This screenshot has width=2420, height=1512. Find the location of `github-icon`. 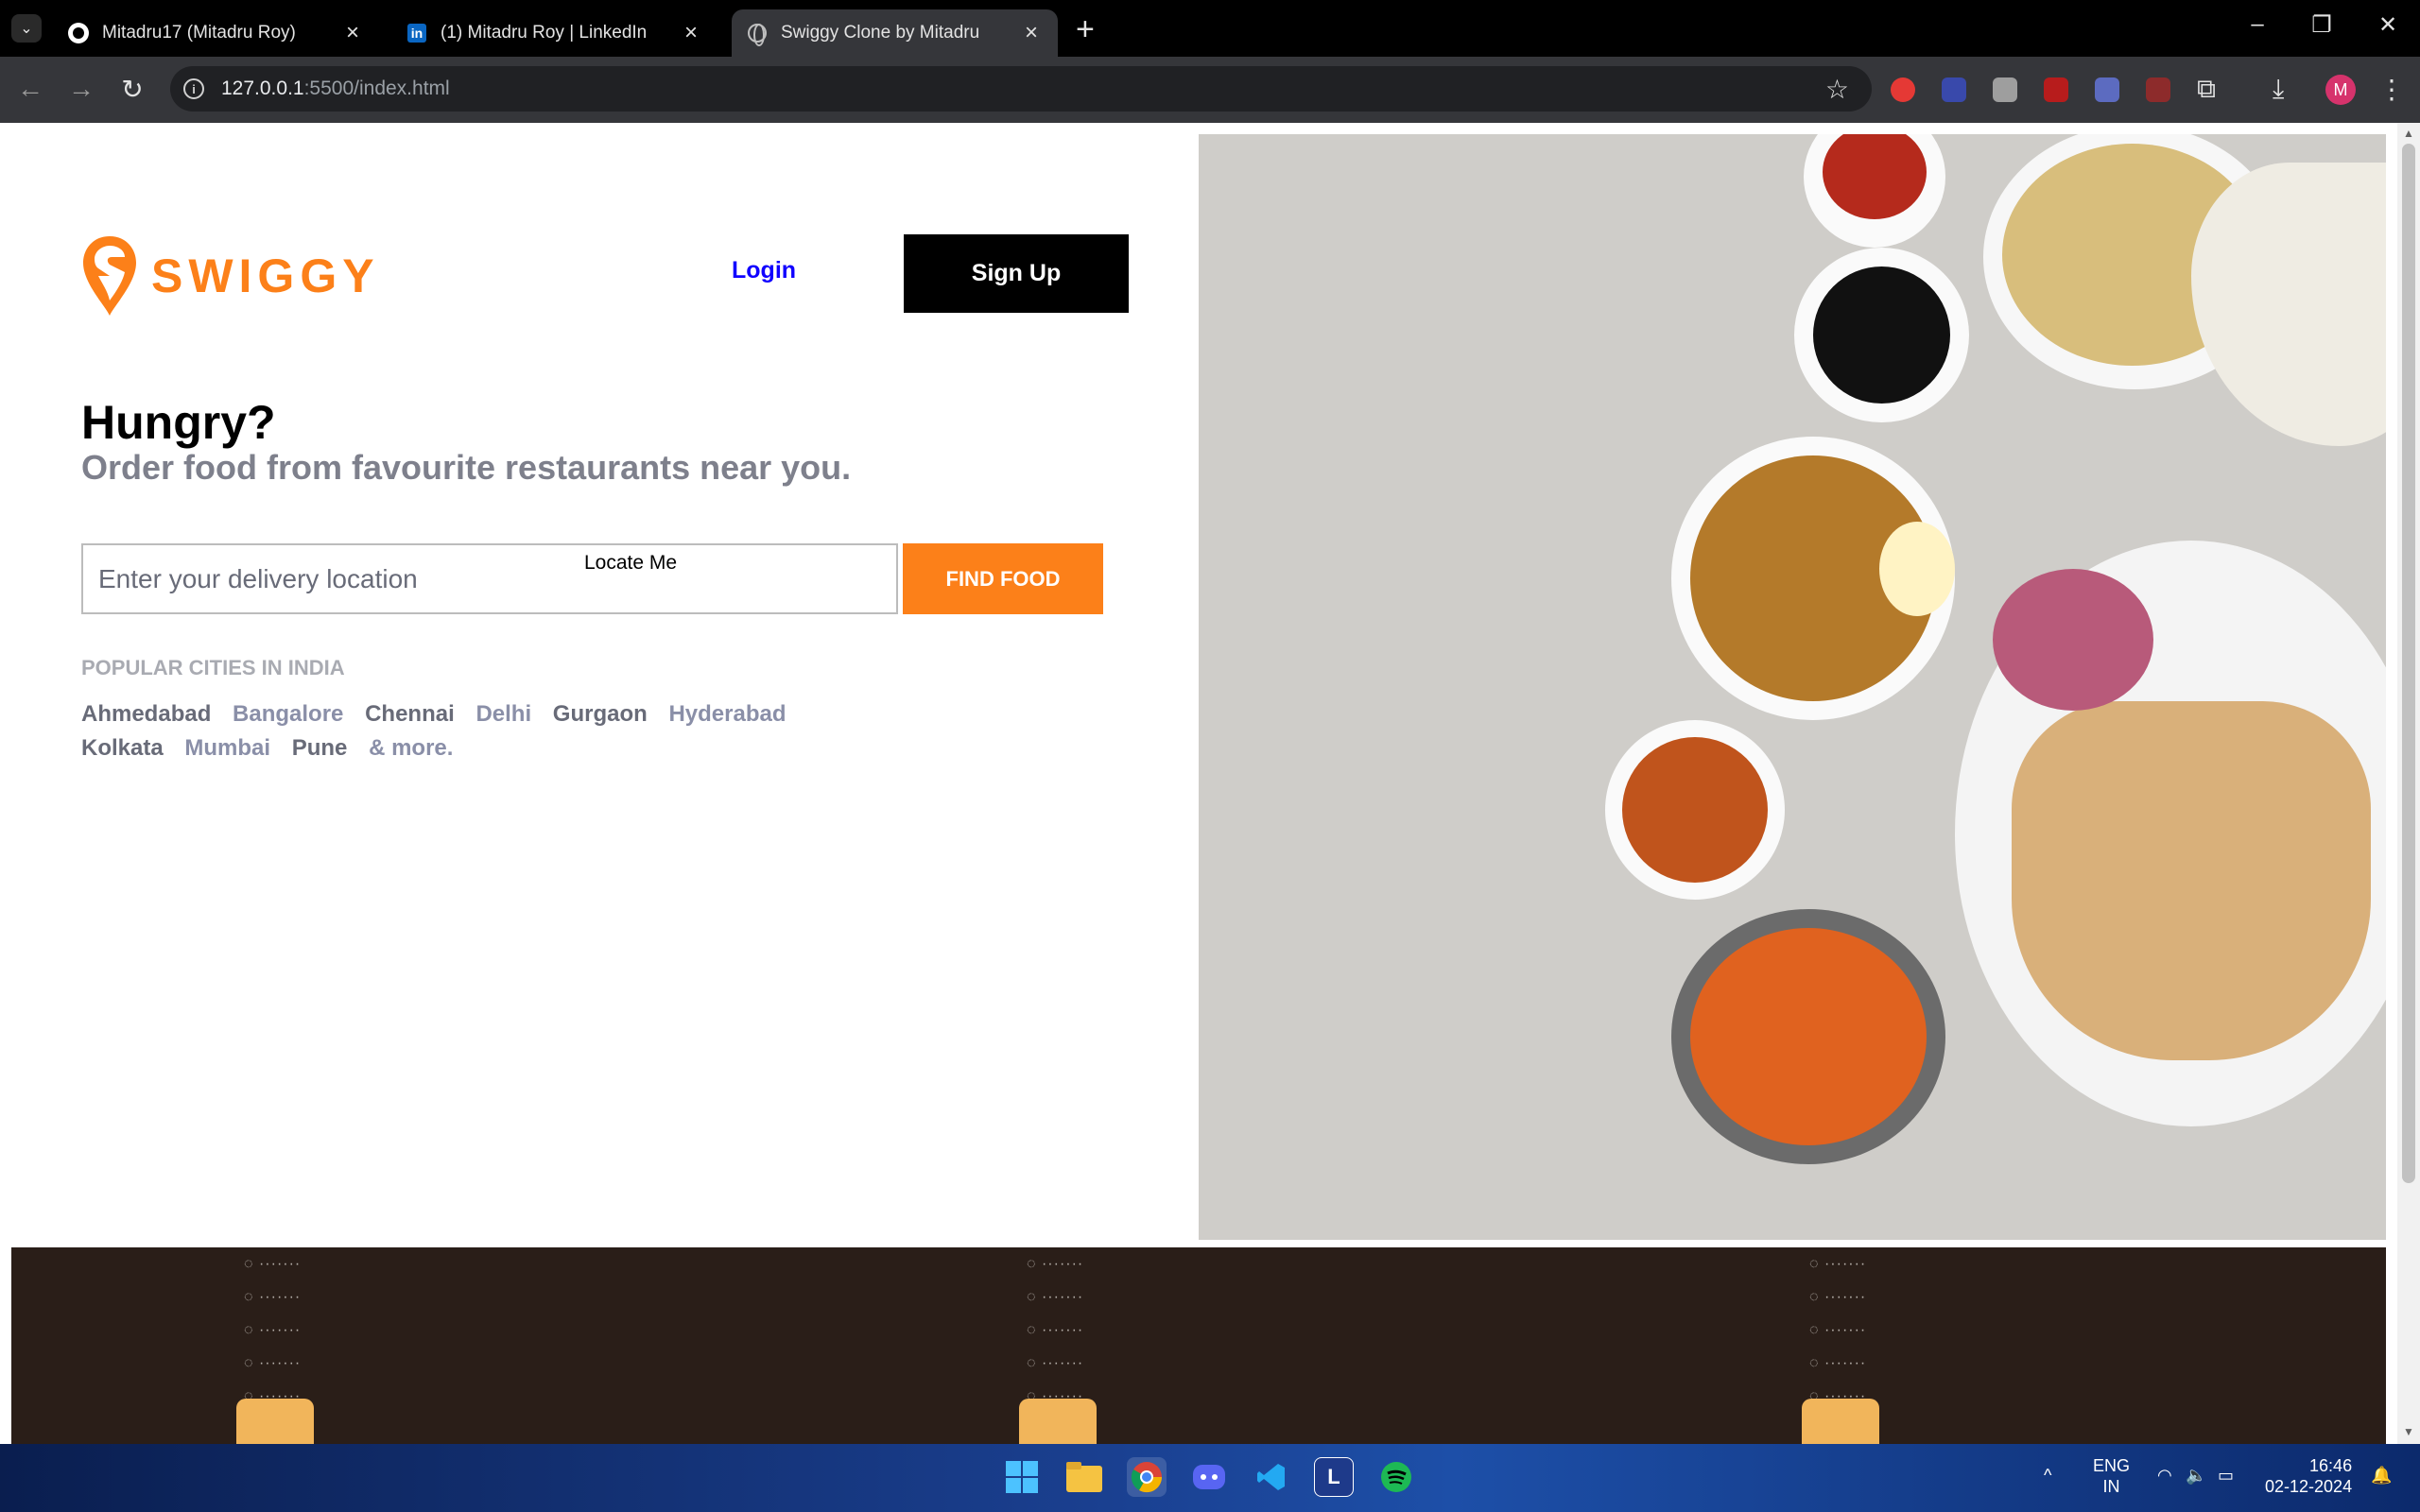

github-icon is located at coordinates (79, 33).